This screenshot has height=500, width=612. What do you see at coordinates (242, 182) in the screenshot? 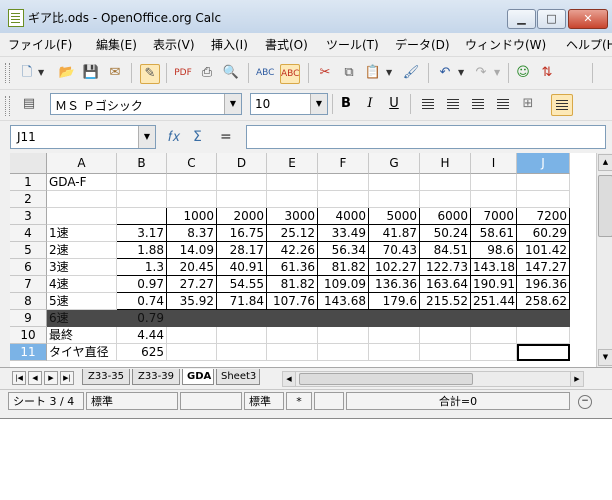
I see `cell-d1` at bounding box center [242, 182].